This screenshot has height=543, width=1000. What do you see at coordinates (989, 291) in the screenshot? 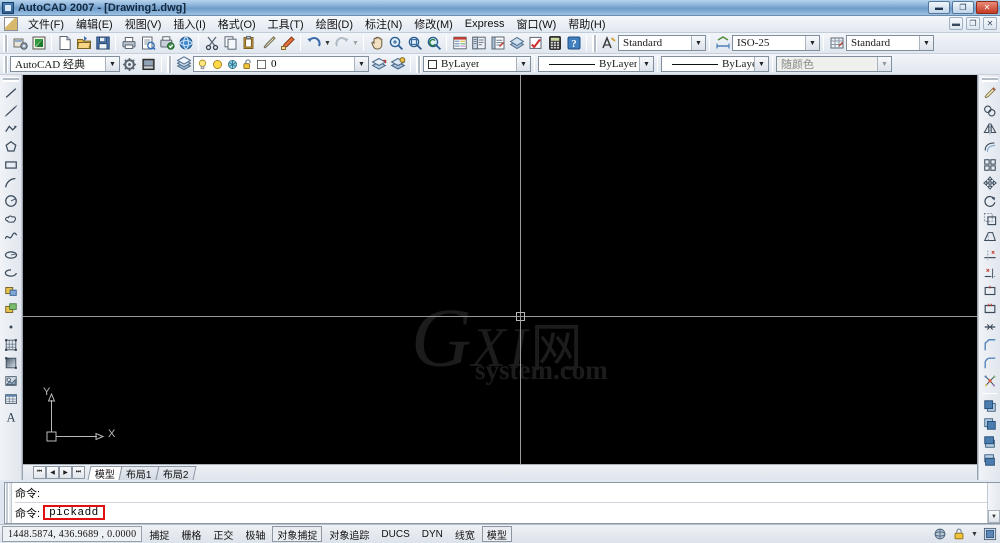
I see `break-at-point-icon` at bounding box center [989, 291].